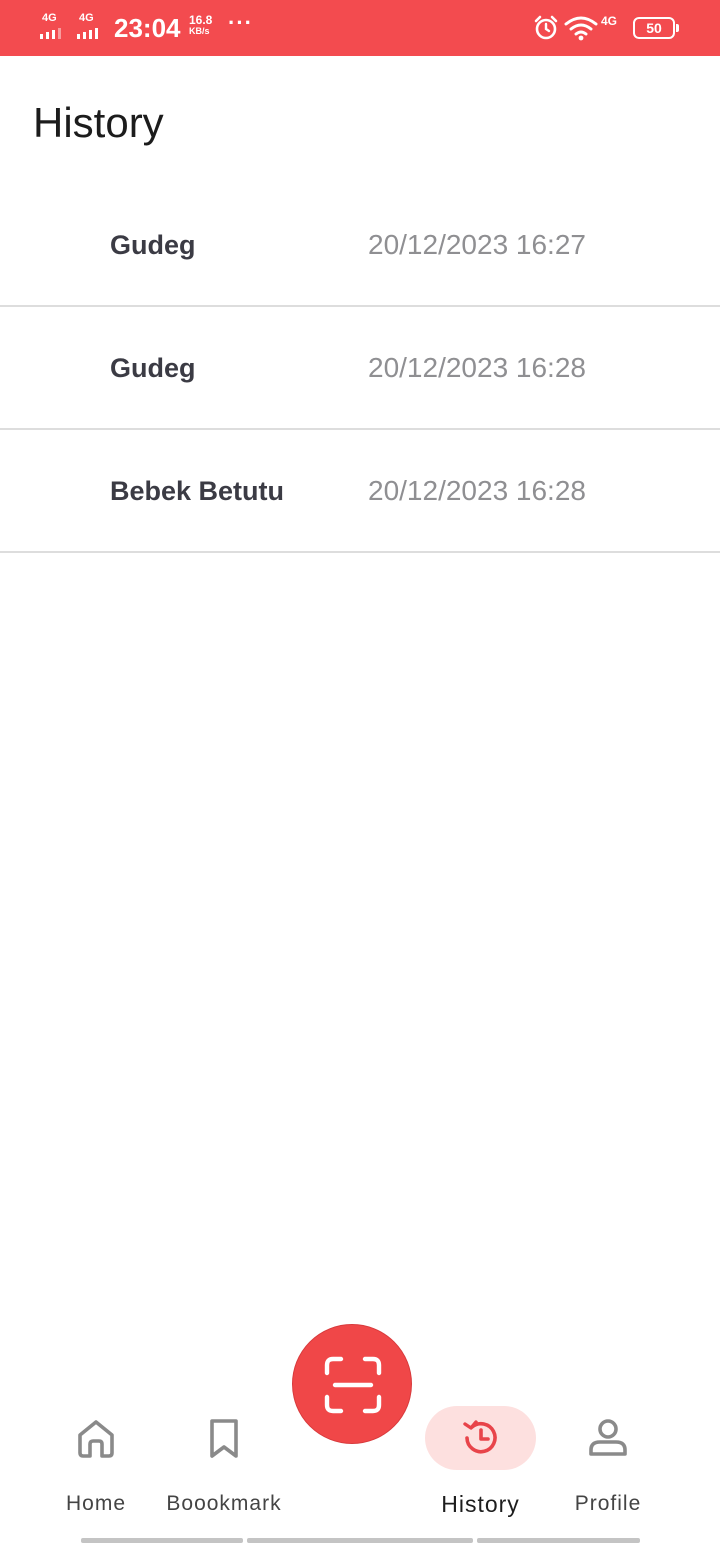  What do you see at coordinates (360, 245) in the screenshot?
I see `history-row: Gudeg 20/12/2023 16:27` at bounding box center [360, 245].